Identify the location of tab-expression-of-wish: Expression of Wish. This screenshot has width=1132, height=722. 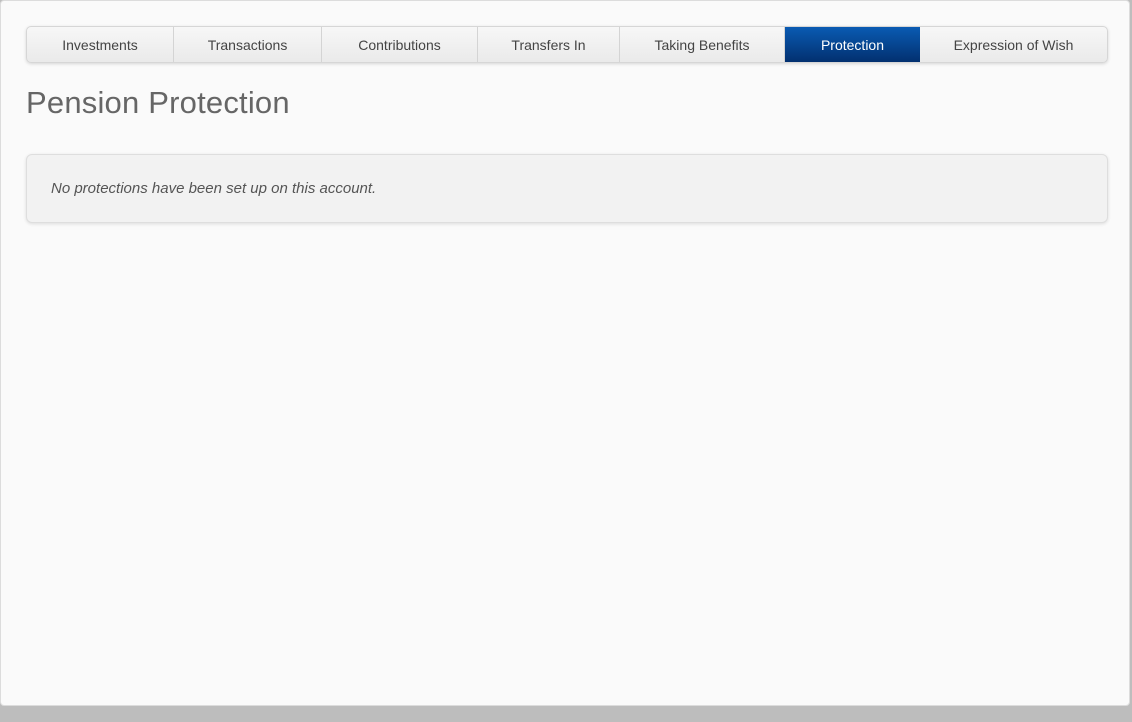
(1013, 44).